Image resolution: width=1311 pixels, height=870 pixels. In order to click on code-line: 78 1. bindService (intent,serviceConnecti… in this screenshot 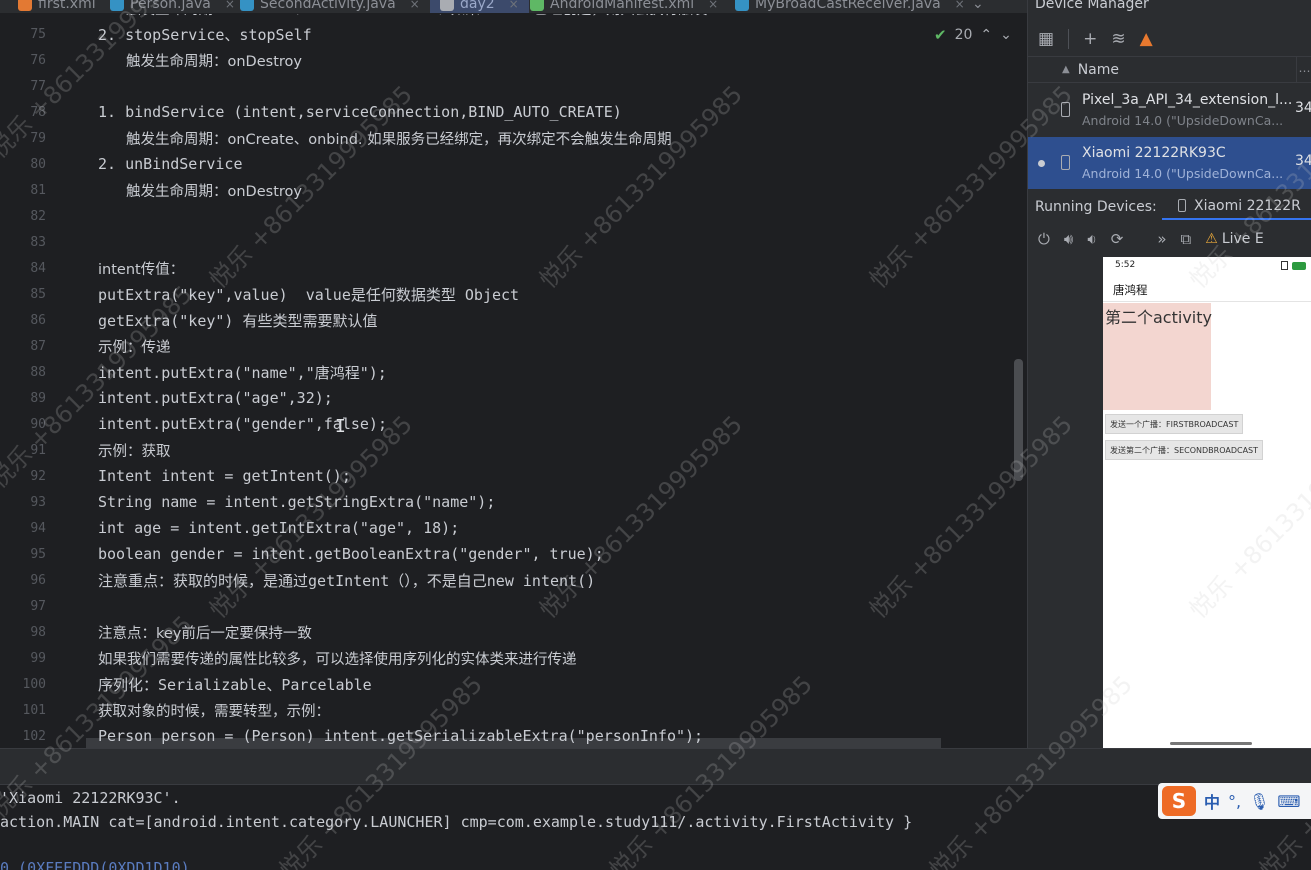, I will do `click(500, 112)`.